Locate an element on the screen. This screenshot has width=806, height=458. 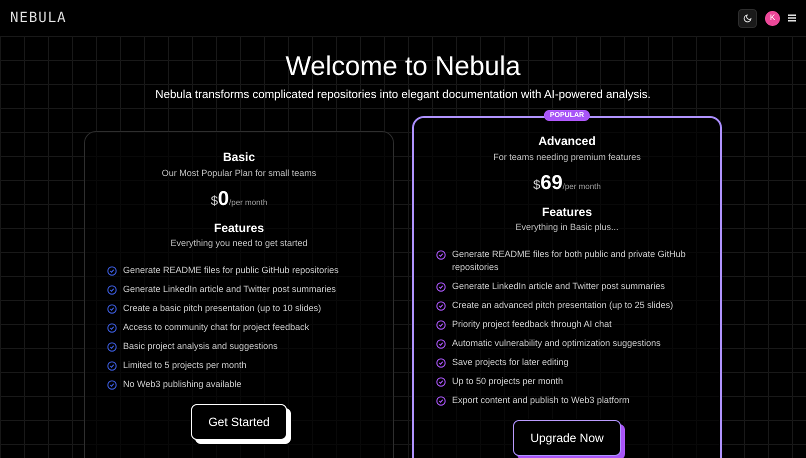
feature-text: Priority project feedback through AI chat is located at coordinates (532, 325).